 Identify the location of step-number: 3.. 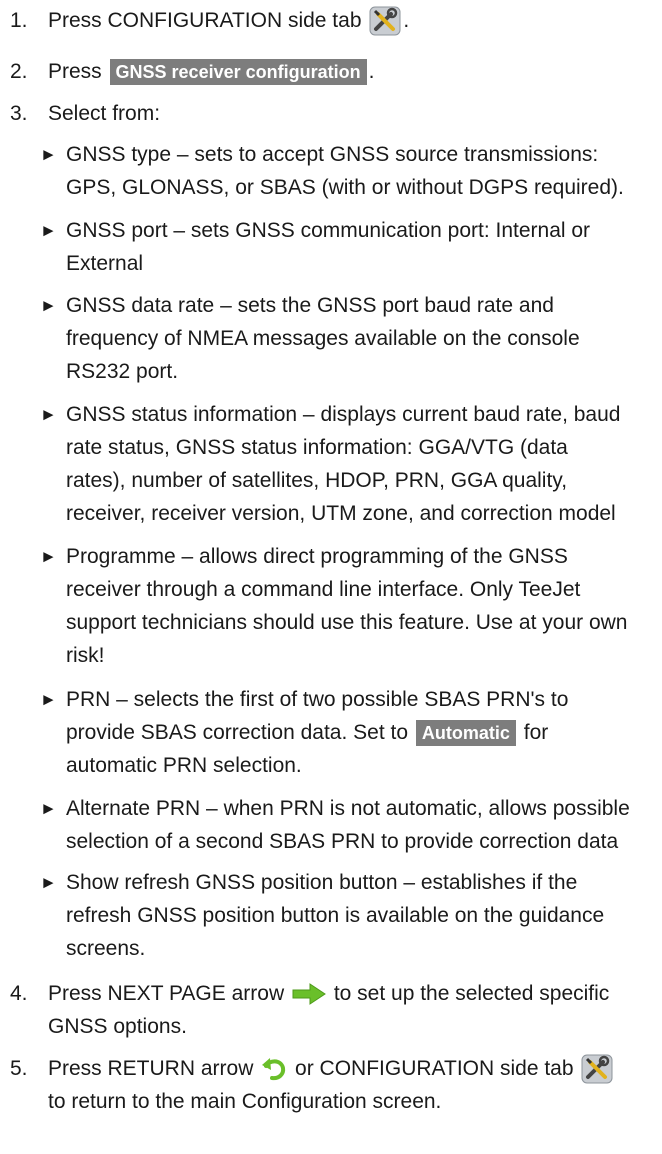
(19, 113).